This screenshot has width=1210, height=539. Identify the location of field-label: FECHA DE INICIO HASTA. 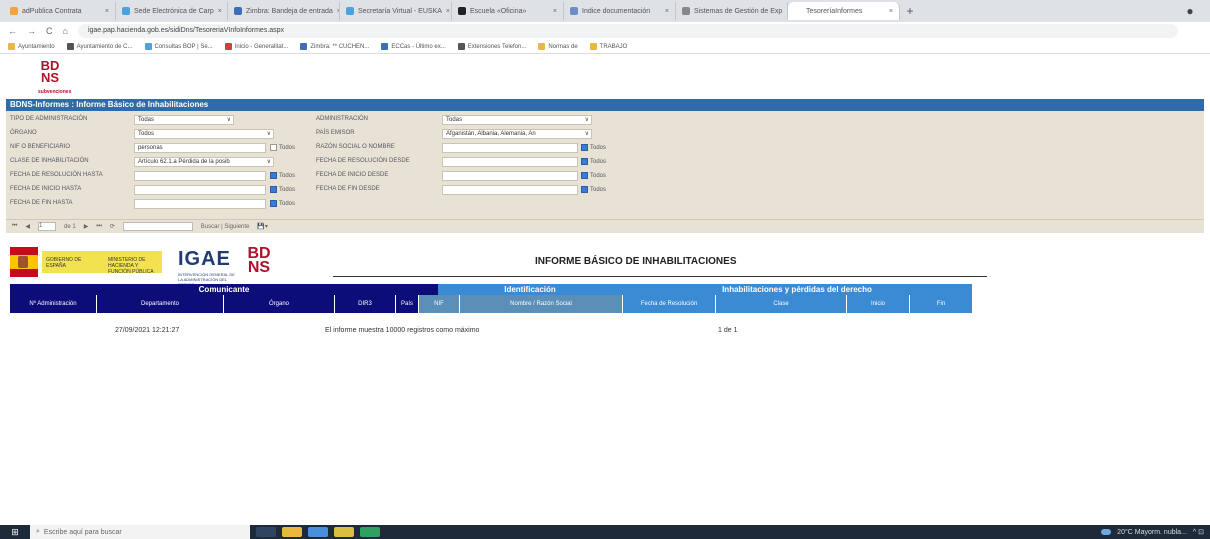
(46, 189).